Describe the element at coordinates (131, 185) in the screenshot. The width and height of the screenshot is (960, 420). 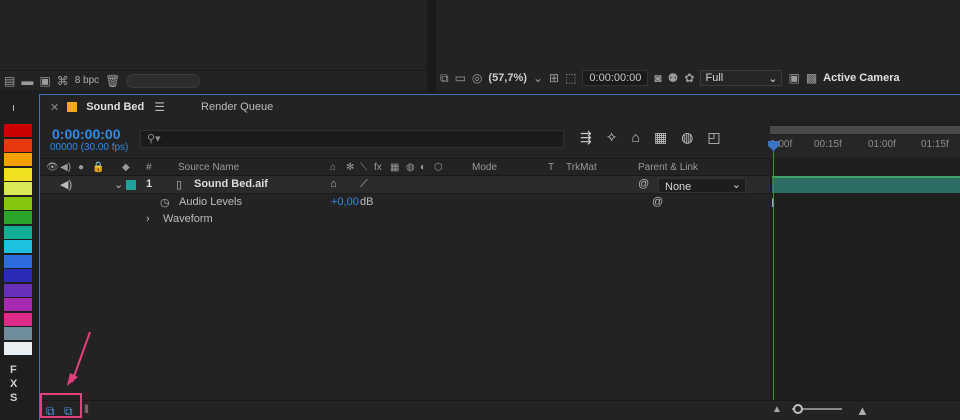
I see `layer-label-color` at that location.